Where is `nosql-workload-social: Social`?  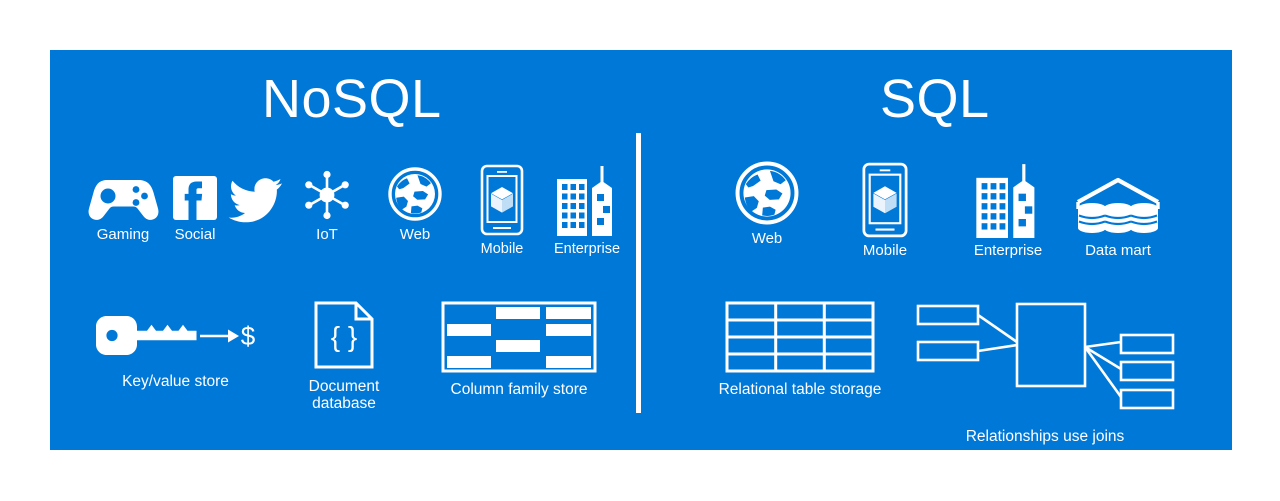
nosql-workload-social: Social is located at coordinates (195, 202).